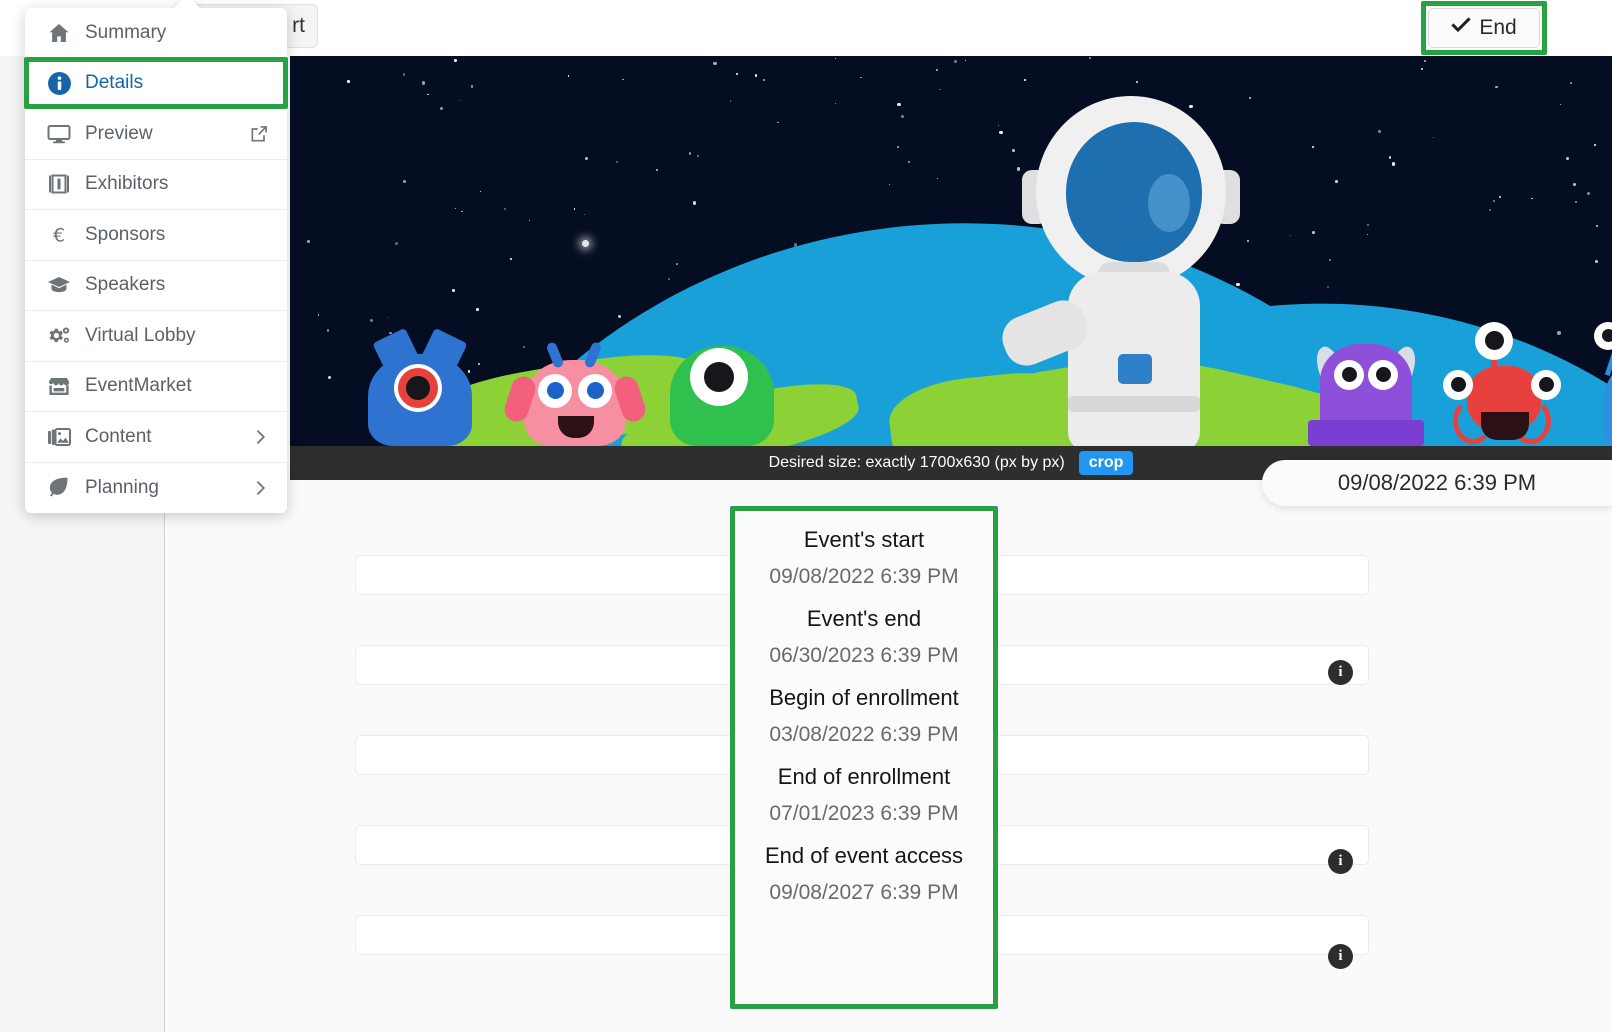 Image resolution: width=1612 pixels, height=1032 pixels. I want to click on info-circle-icon, so click(59, 83).